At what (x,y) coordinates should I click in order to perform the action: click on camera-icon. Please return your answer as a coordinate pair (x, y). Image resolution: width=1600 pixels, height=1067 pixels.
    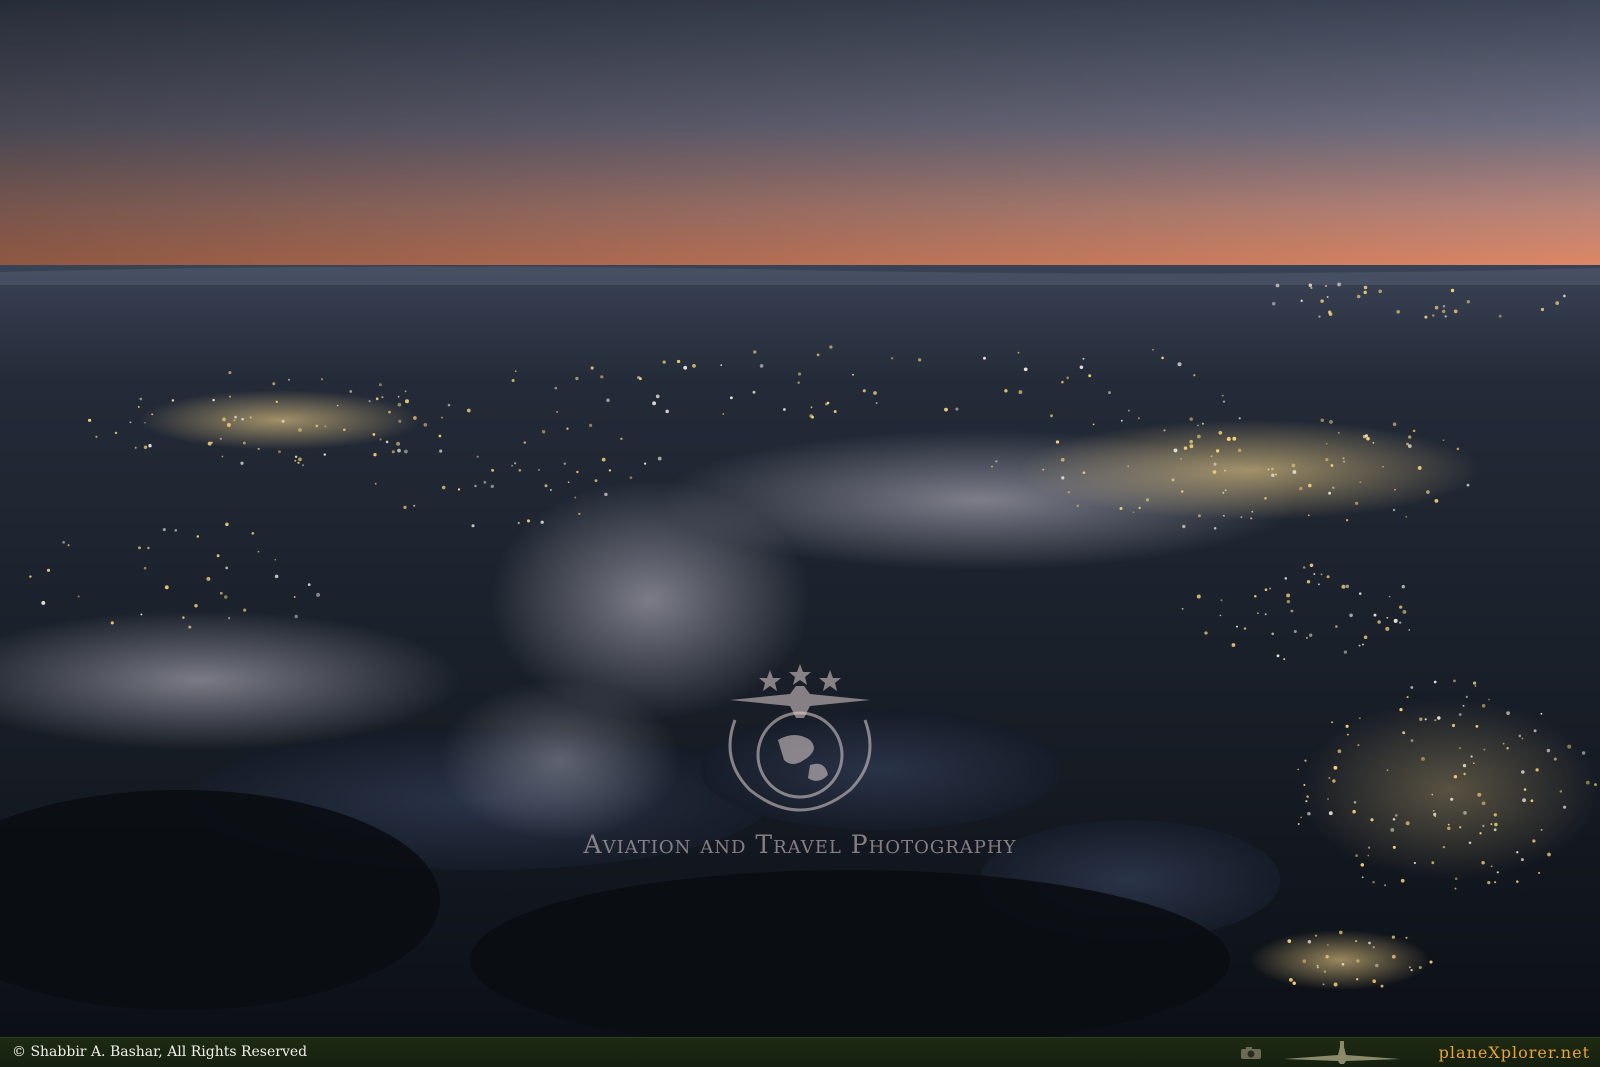
    Looking at the image, I should click on (1251, 1053).